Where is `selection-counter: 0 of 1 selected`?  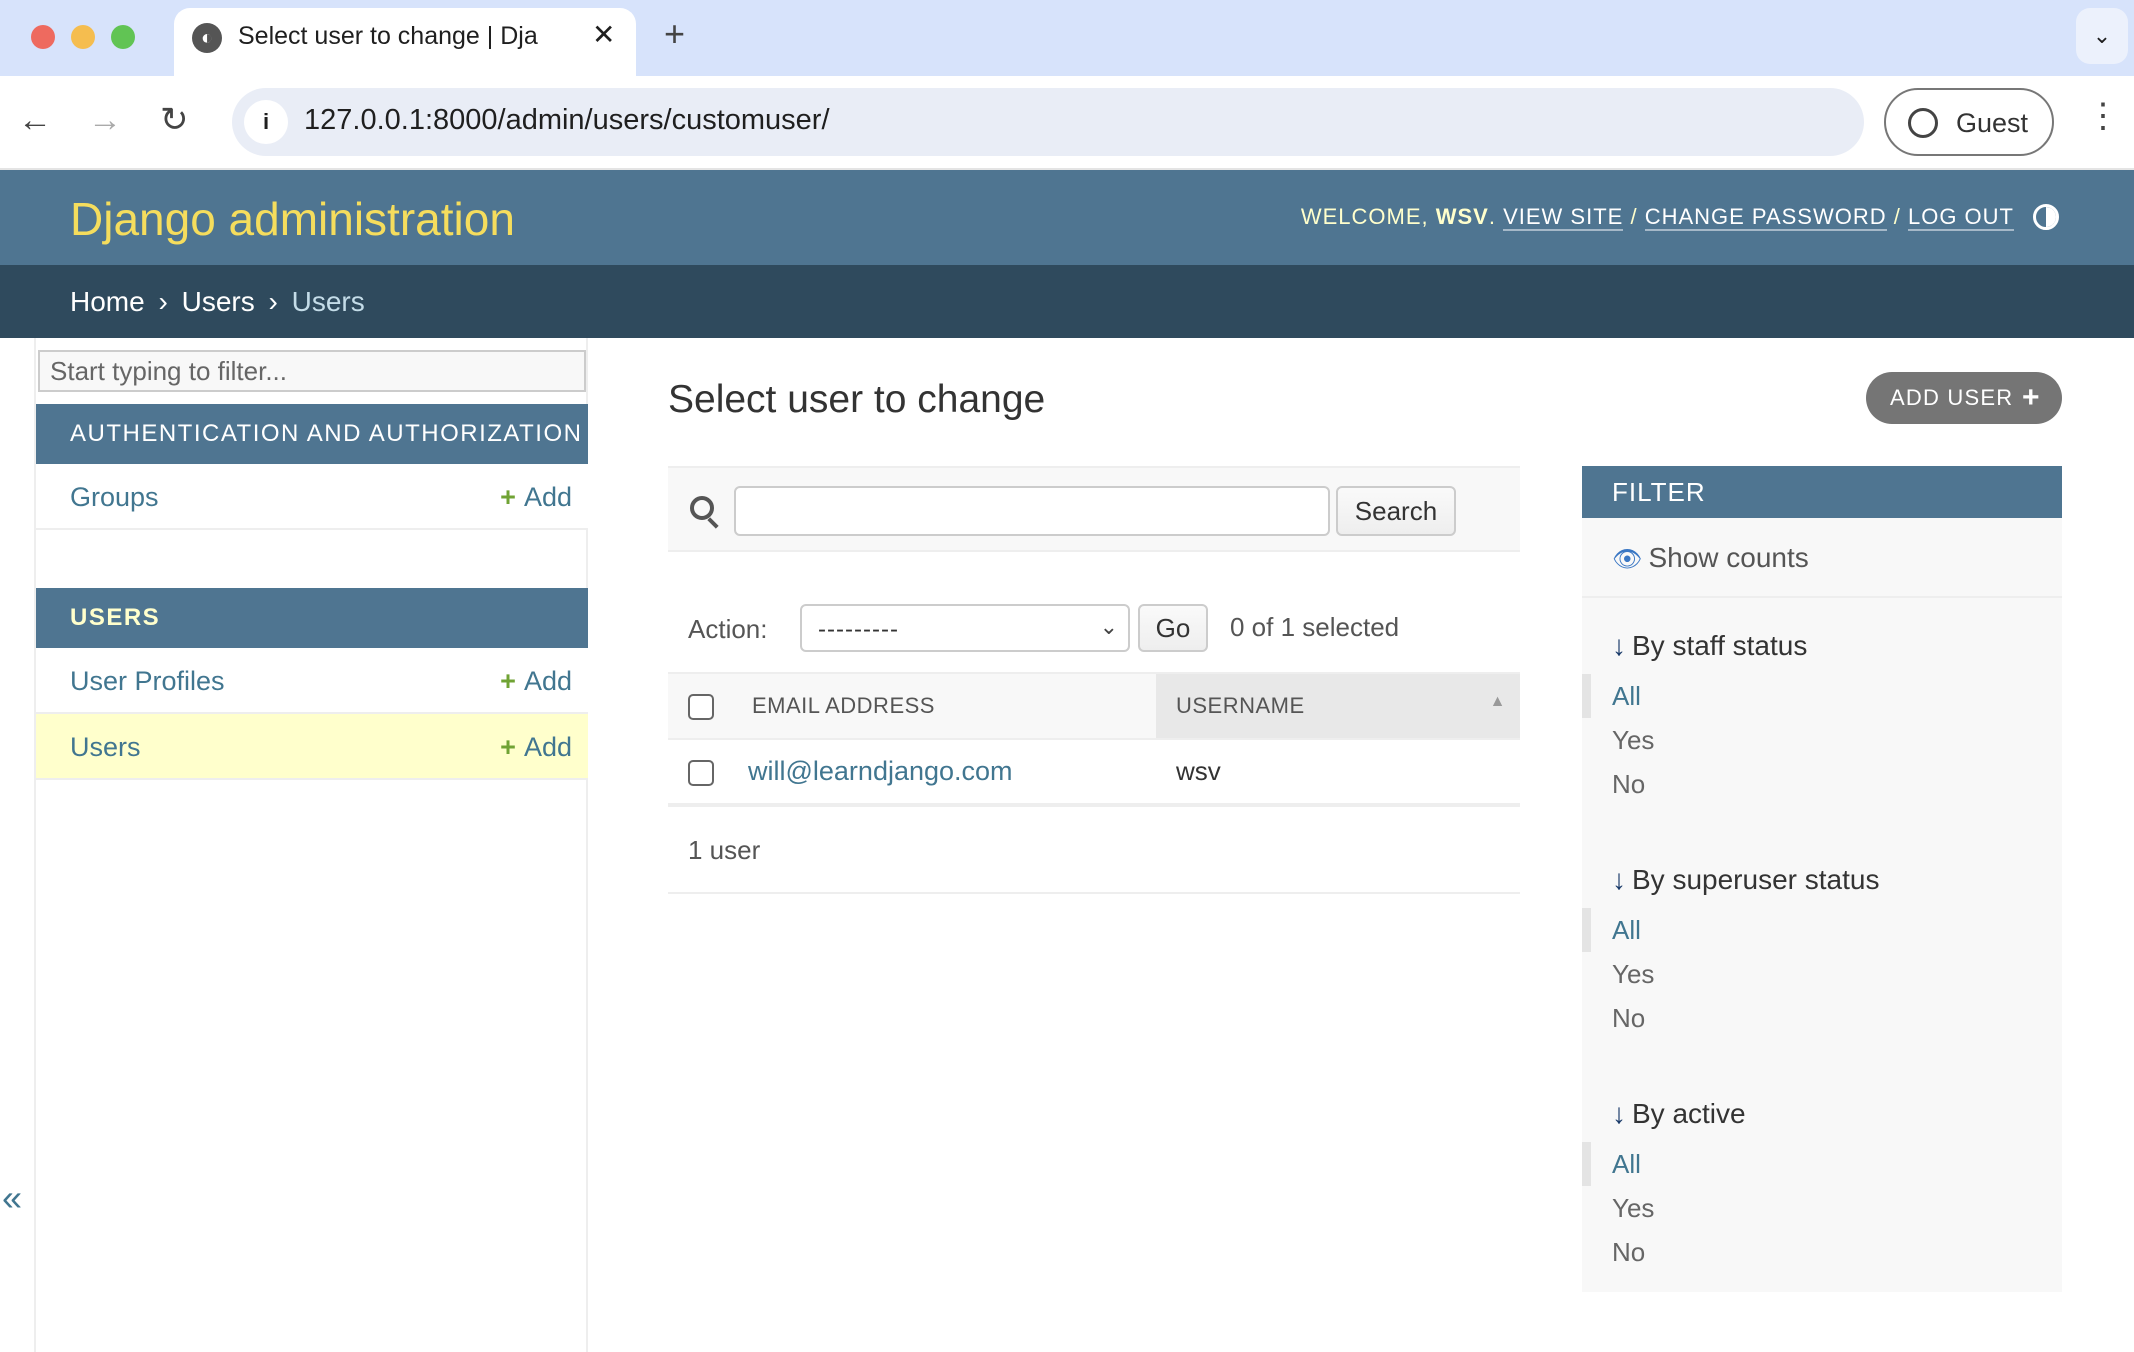
selection-counter: 0 of 1 selected is located at coordinates (1315, 627).